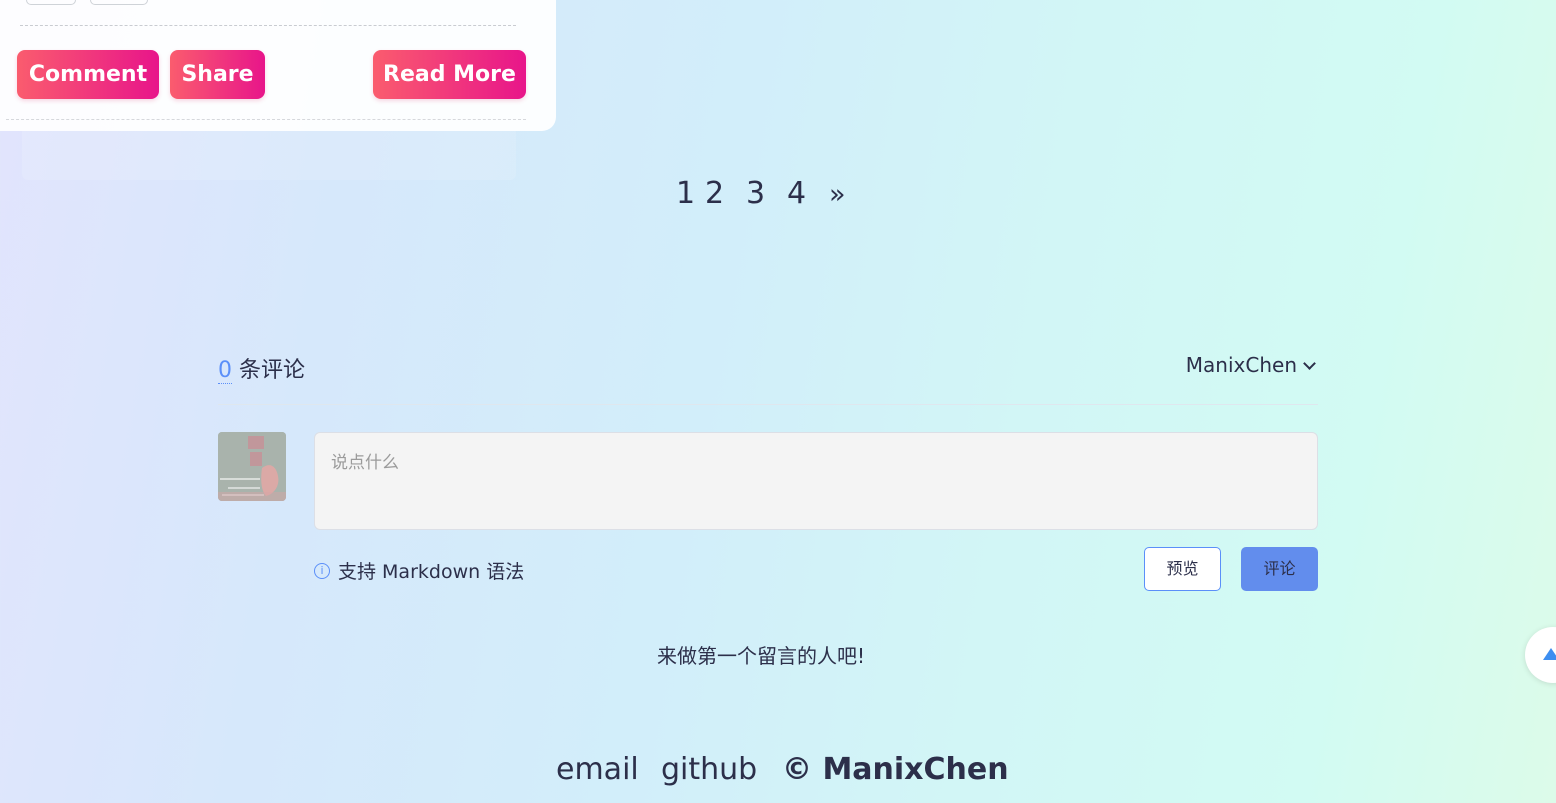 This screenshot has width=1556, height=803. Describe the element at coordinates (1549, 654) in the screenshot. I see `arrow-up-icon` at that location.